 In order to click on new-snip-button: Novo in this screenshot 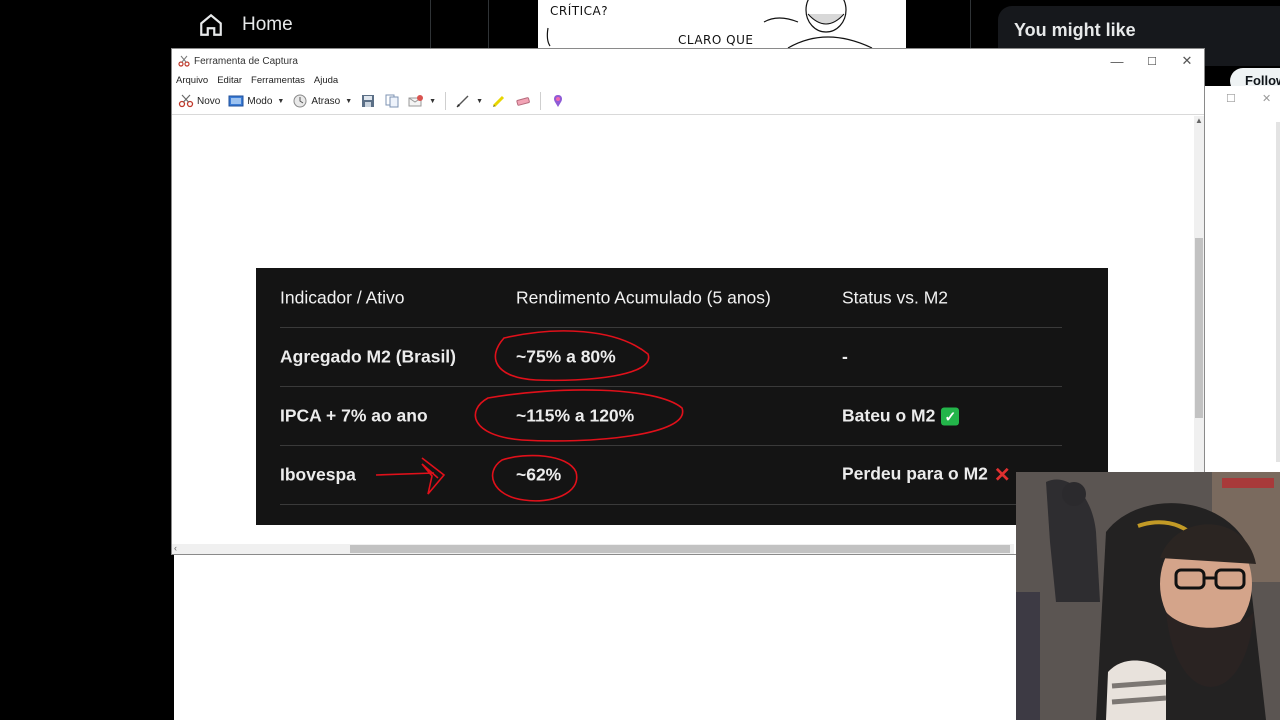, I will do `click(199, 101)`.